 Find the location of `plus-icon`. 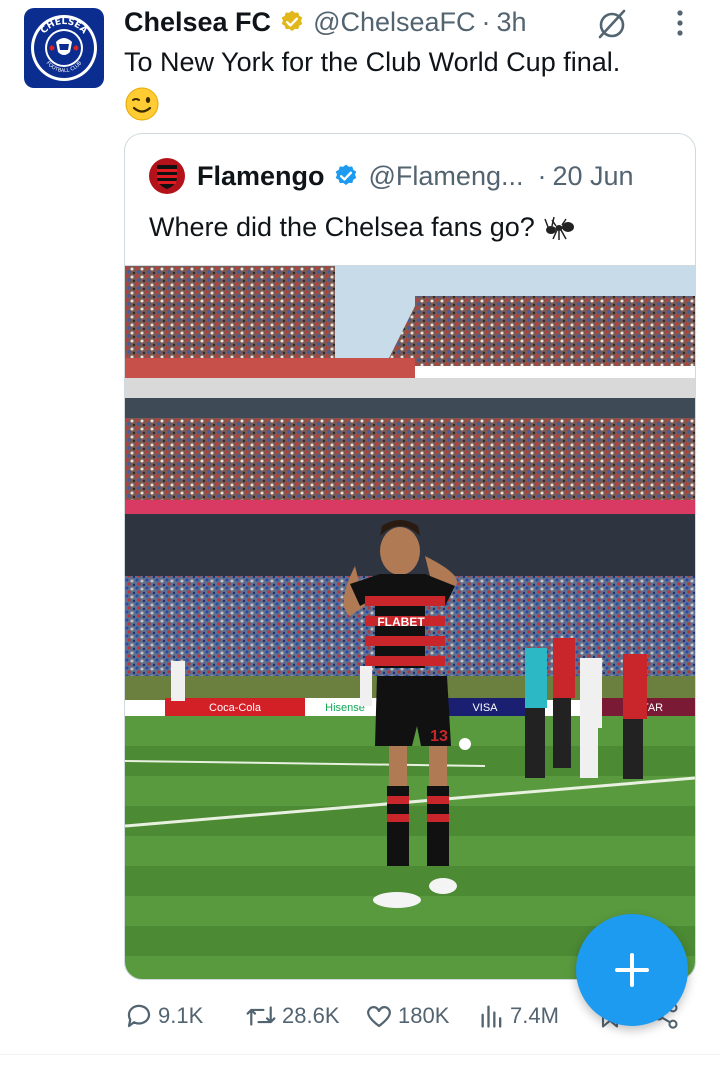

plus-icon is located at coordinates (632, 970).